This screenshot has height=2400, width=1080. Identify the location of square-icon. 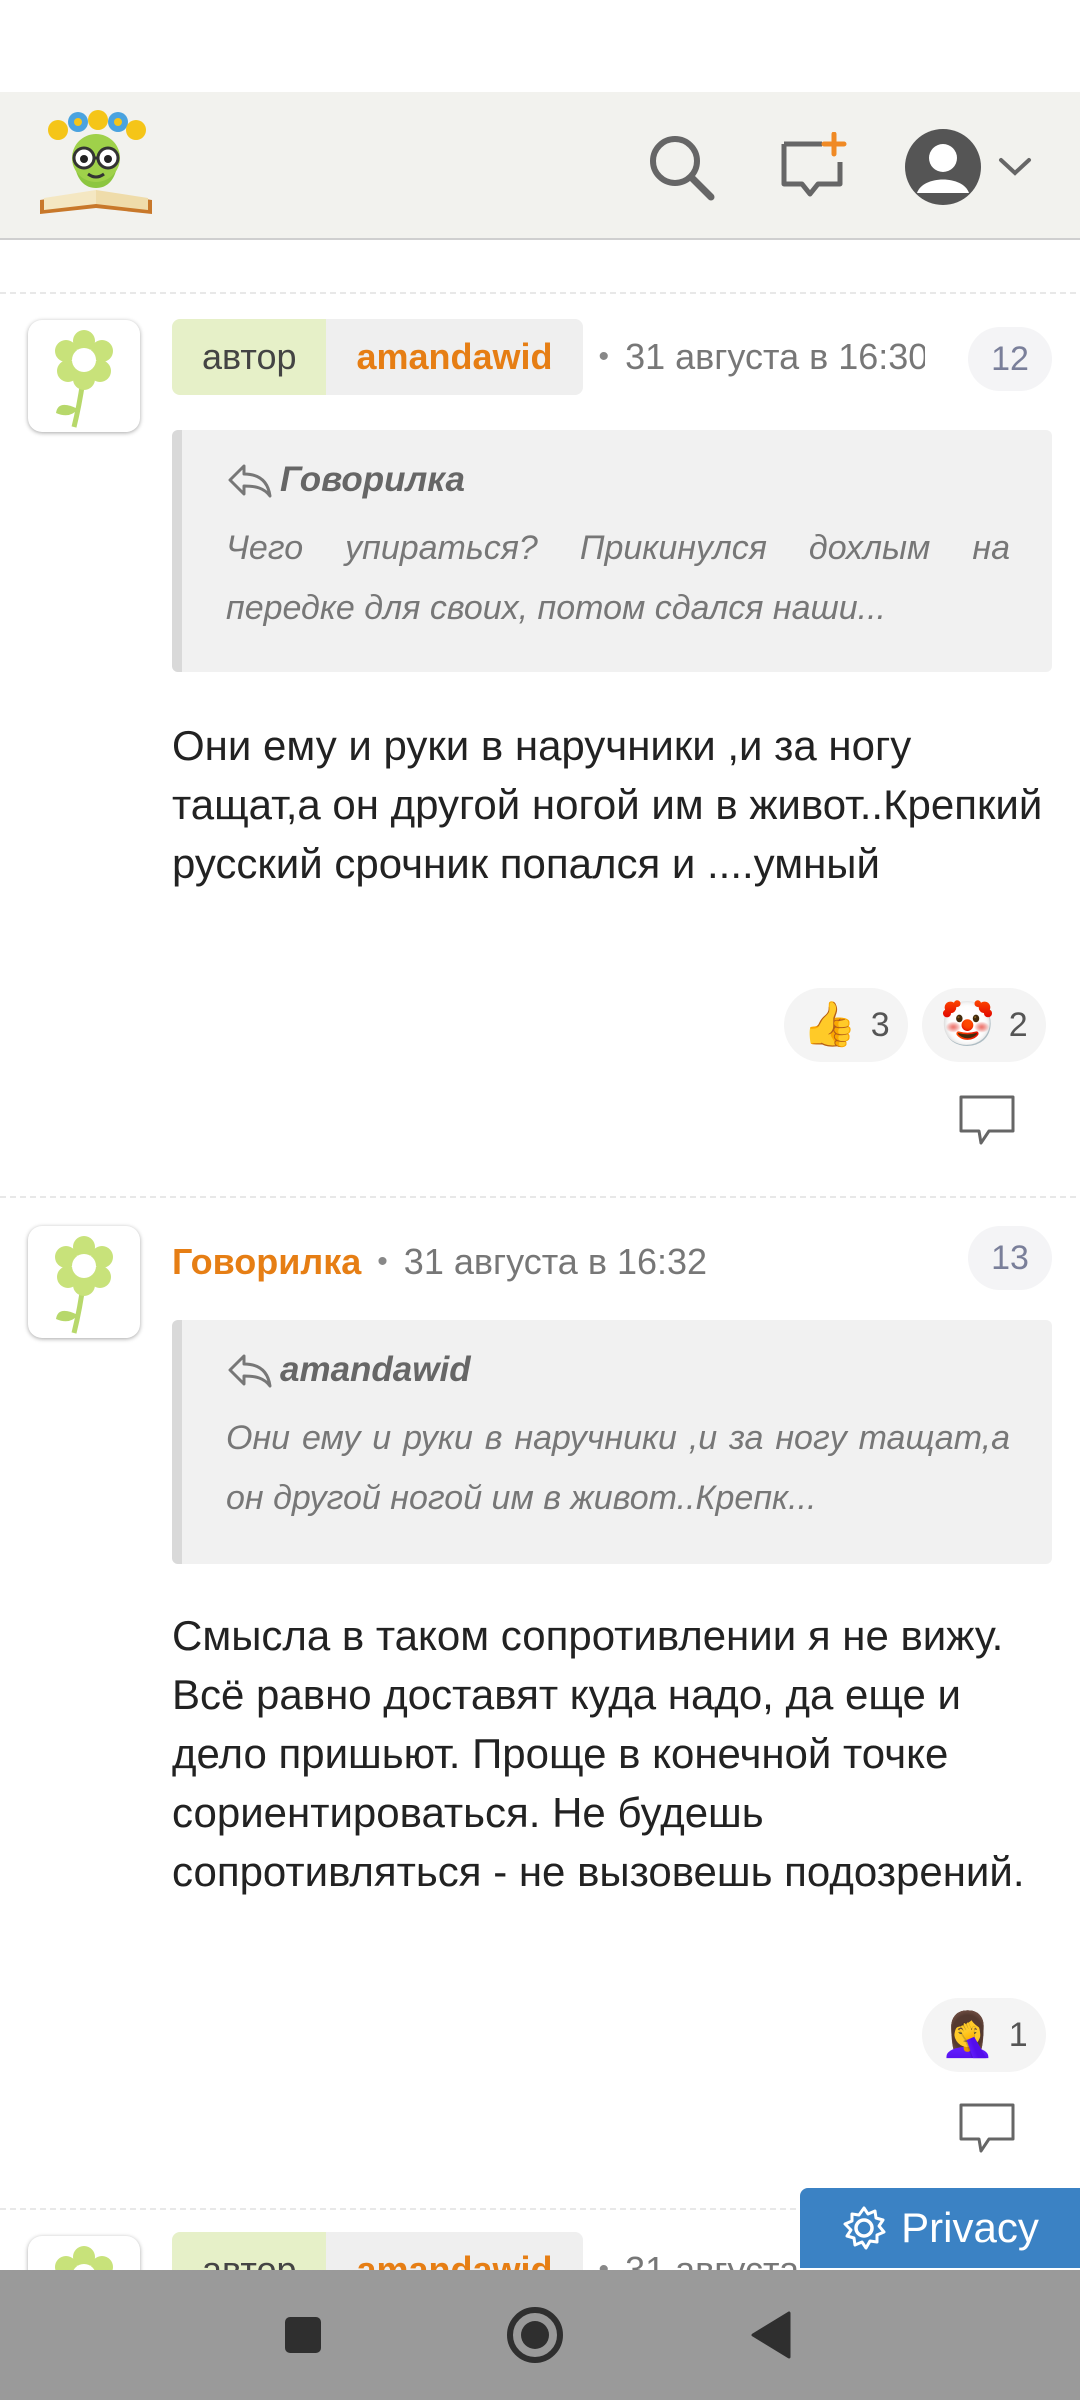
(303, 2335).